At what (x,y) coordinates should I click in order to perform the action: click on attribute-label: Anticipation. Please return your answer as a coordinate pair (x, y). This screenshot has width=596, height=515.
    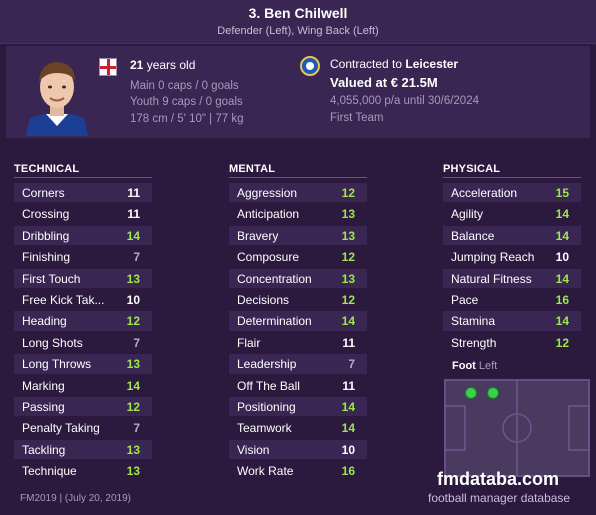
    Looking at the image, I should click on (268, 214).